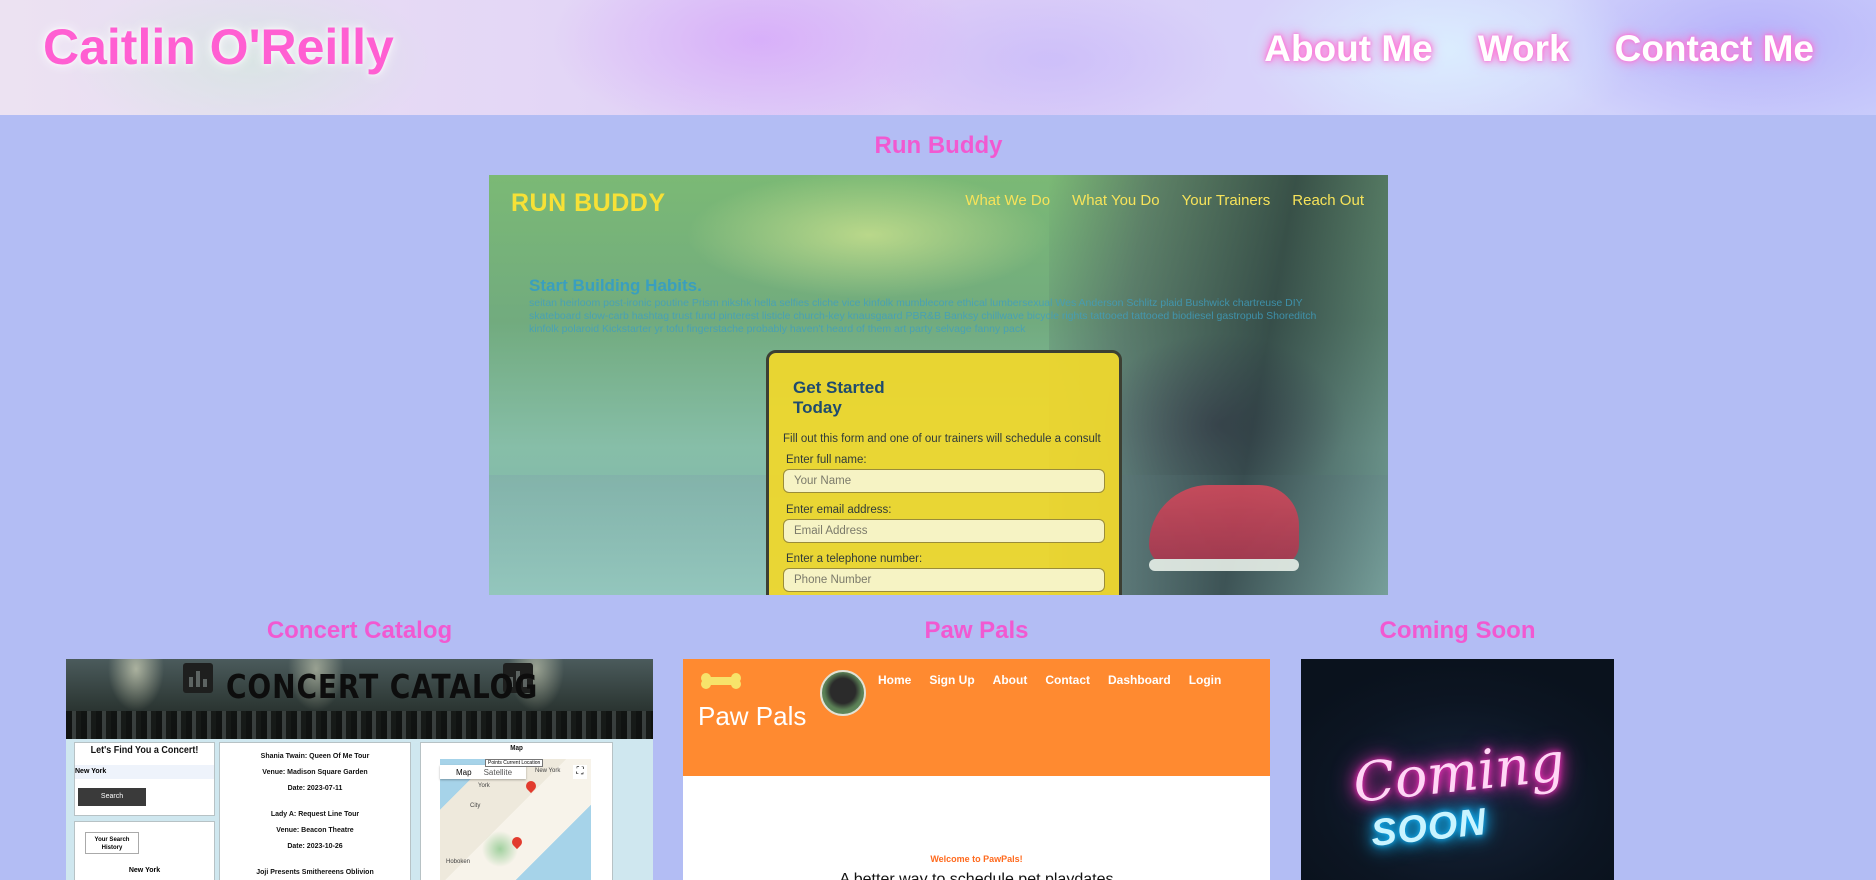 This screenshot has height=880, width=1876. I want to click on rb-name-label: Enter full name:, so click(826, 460).